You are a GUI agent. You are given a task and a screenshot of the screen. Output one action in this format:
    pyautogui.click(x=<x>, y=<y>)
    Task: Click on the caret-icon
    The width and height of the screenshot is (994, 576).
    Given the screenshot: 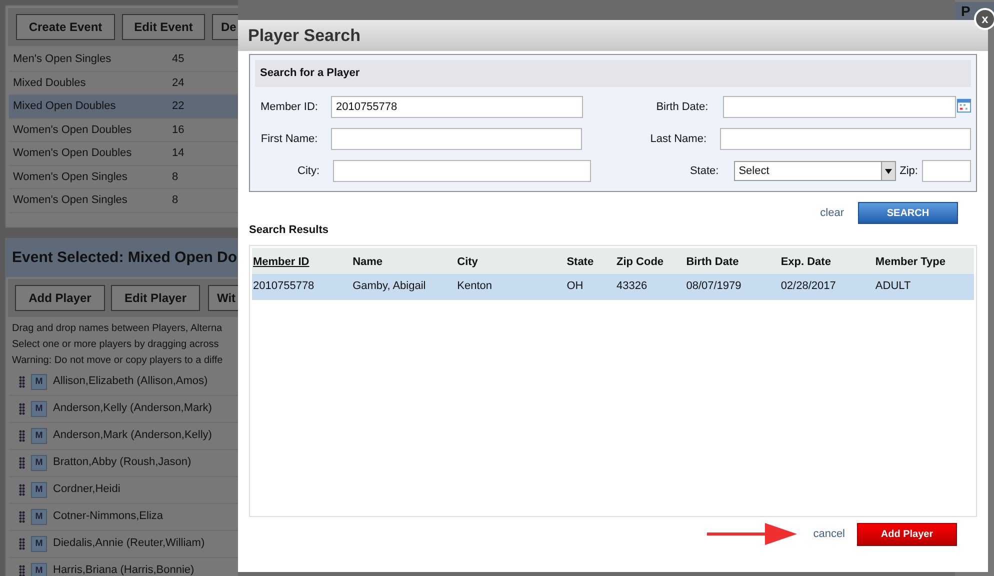 What is the action you would take?
    pyautogui.click(x=888, y=171)
    